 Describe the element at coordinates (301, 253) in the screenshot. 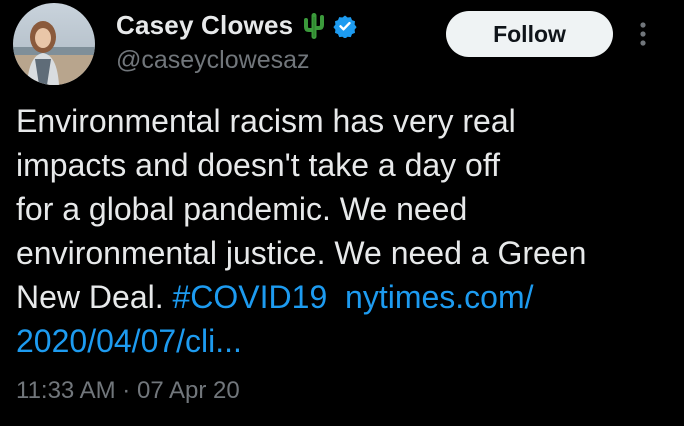

I see `tweet-text-line: environmental justice. We need a Green` at that location.